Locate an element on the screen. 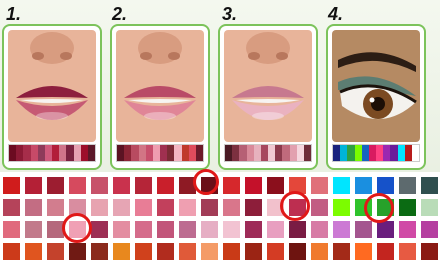 The height and width of the screenshot is (266, 440). eyeshadow-4-card is located at coordinates (376, 97).